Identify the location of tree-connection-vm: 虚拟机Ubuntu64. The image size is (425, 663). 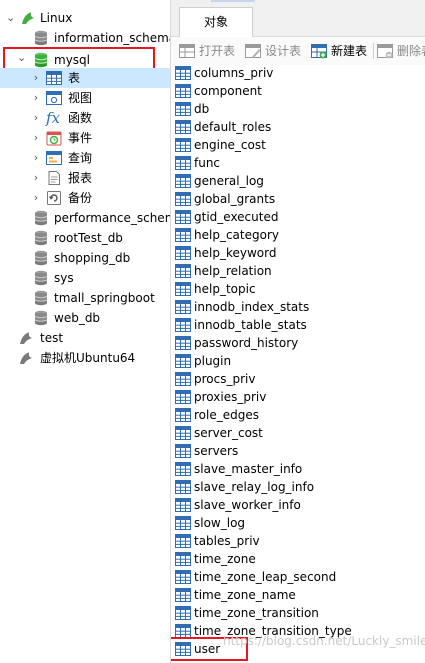
(85, 358).